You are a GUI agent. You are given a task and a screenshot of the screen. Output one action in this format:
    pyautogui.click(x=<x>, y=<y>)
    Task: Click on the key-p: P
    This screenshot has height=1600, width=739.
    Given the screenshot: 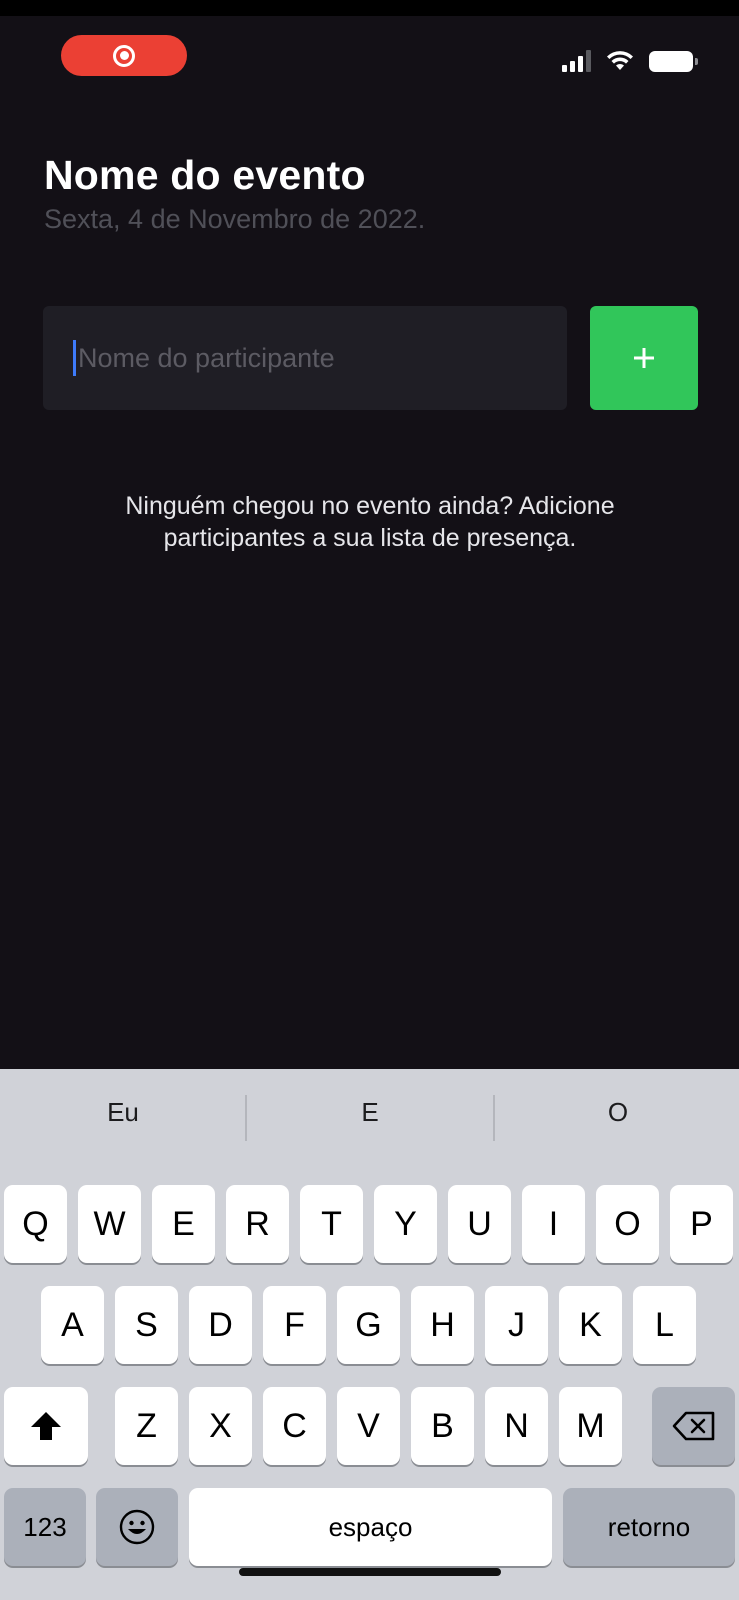 What is the action you would take?
    pyautogui.click(x=701, y=1224)
    